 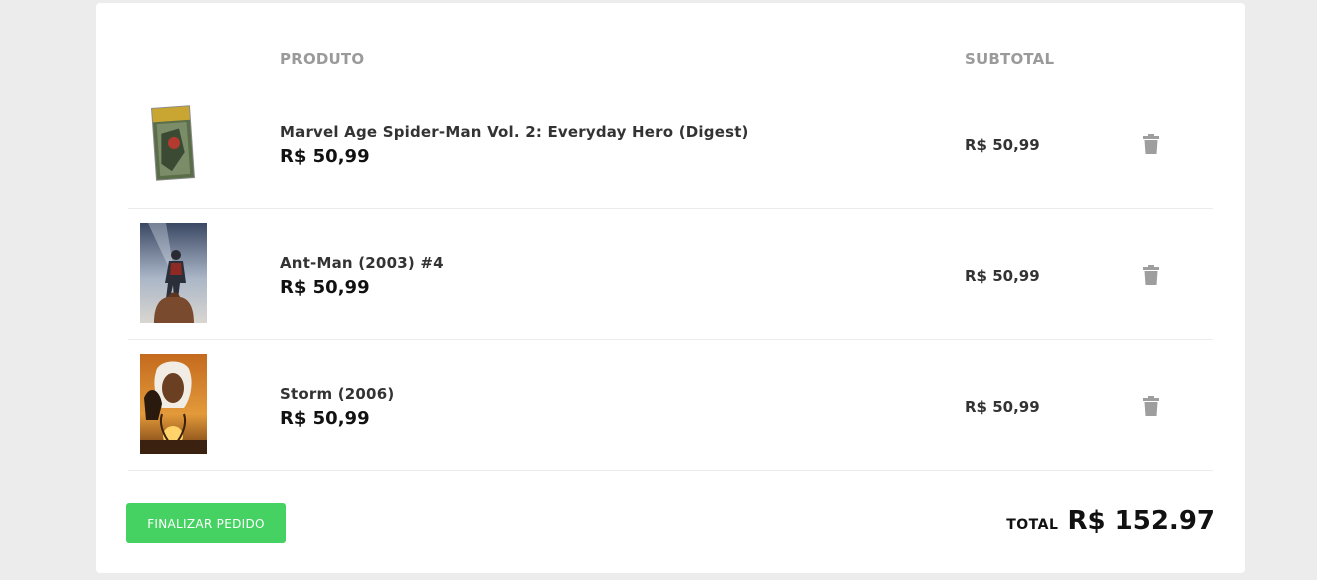 I want to click on total-label: TOTAL, so click(x=1032, y=525).